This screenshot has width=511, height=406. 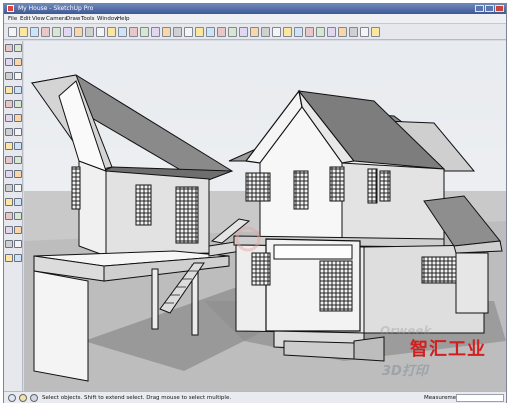 What do you see at coordinates (12, 19) in the screenshot?
I see `menu-file: File` at bounding box center [12, 19].